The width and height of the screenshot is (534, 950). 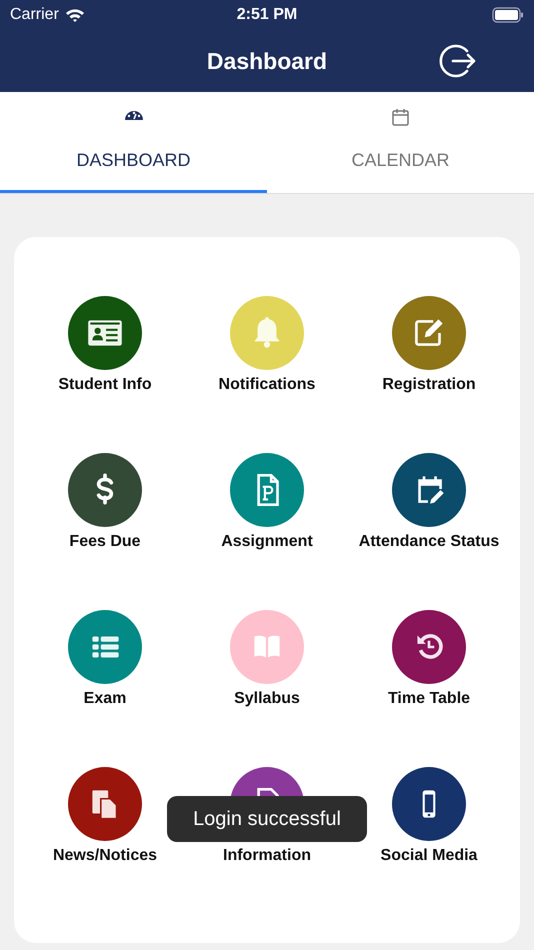 What do you see at coordinates (105, 856) in the screenshot?
I see `tile-label: News/Notices` at bounding box center [105, 856].